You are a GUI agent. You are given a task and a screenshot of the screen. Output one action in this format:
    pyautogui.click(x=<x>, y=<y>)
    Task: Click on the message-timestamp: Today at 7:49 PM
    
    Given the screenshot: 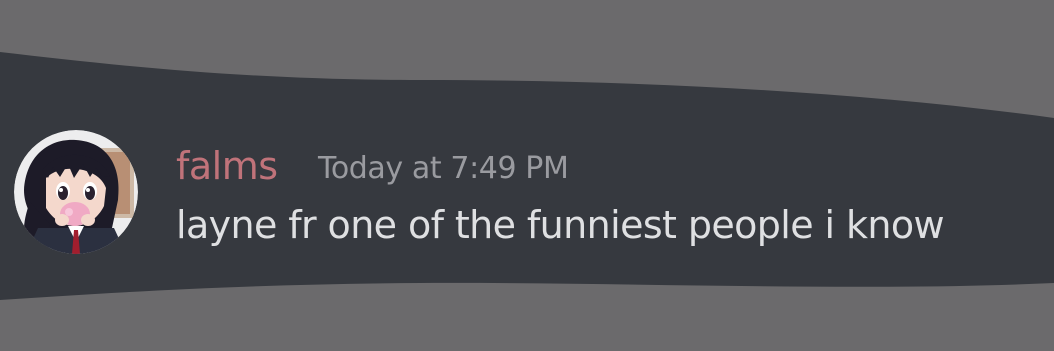 What is the action you would take?
    pyautogui.click(x=443, y=169)
    